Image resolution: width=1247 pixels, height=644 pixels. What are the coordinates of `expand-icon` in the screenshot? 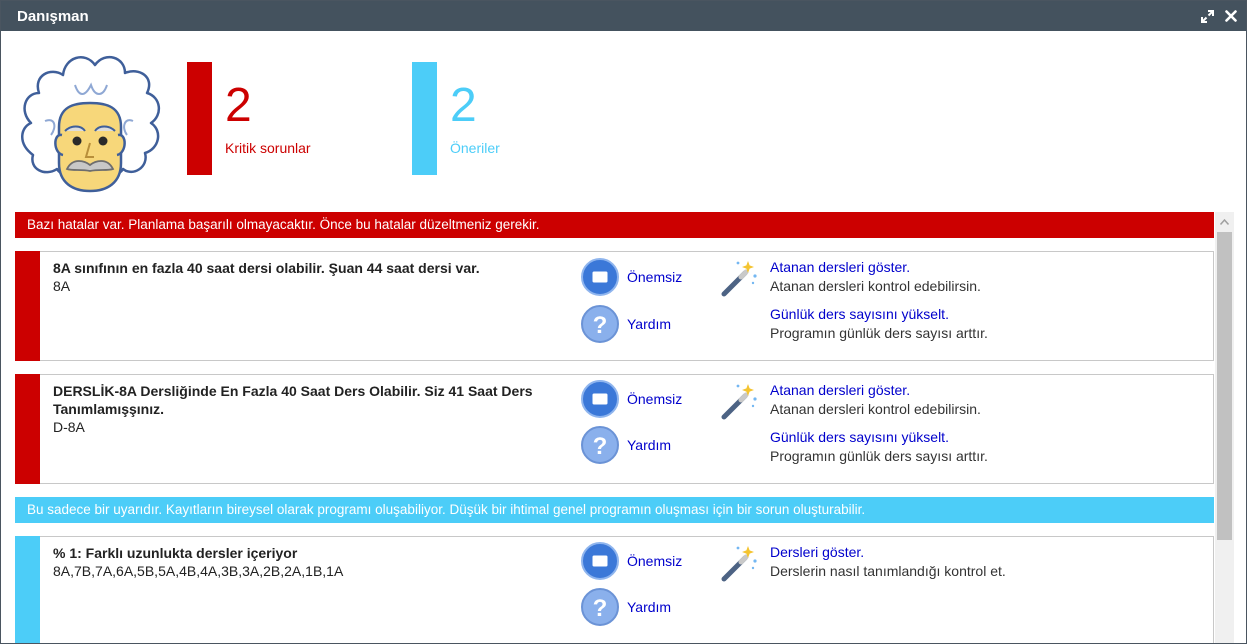 It's located at (1207, 16).